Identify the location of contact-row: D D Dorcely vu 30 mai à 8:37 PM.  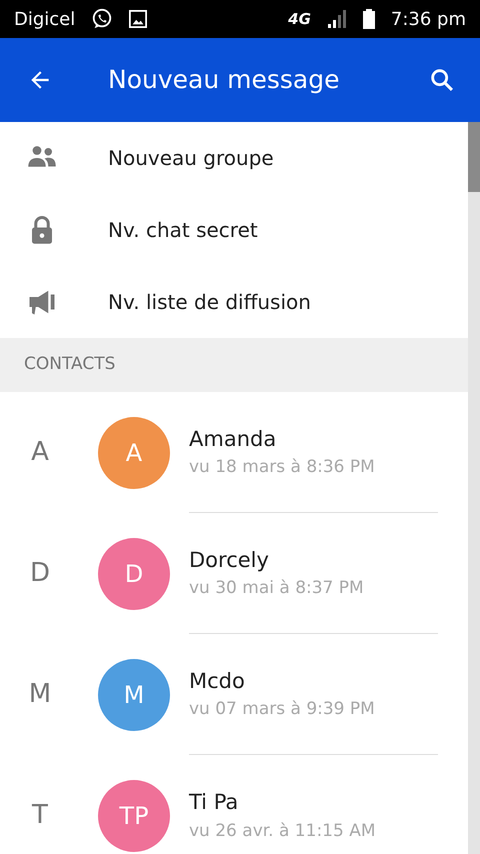
(234, 573).